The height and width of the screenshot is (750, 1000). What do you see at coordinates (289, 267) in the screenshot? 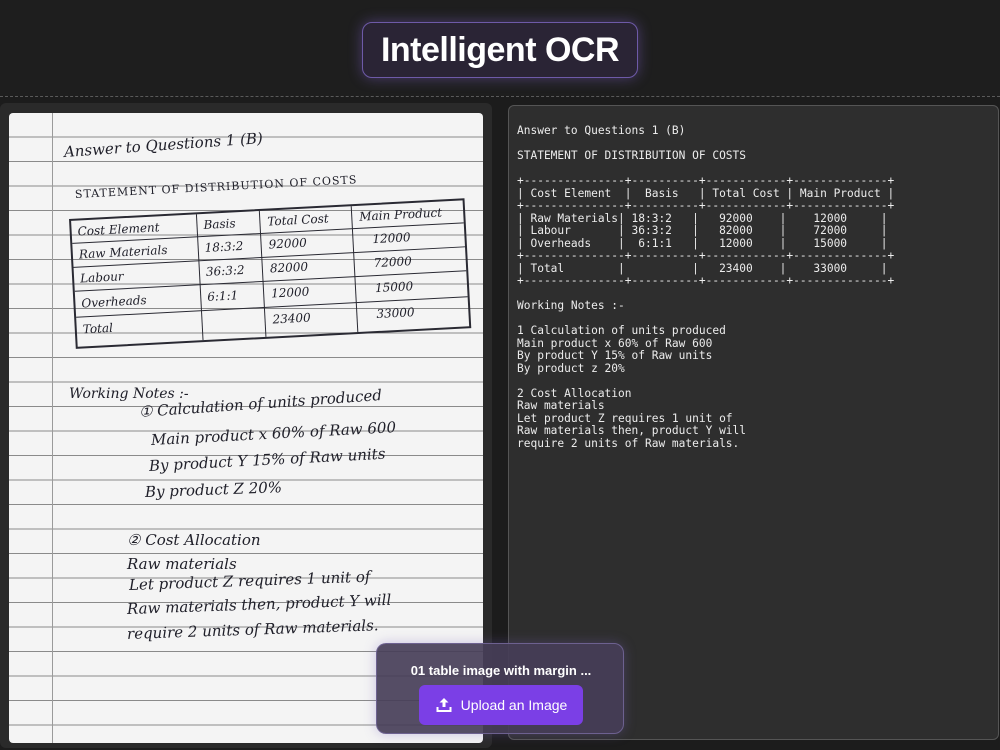
I see `hw-r1-c2: 82000` at bounding box center [289, 267].